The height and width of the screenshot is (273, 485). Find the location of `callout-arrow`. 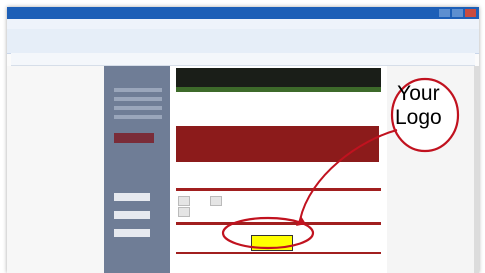

callout-arrow is located at coordinates (348, 175).